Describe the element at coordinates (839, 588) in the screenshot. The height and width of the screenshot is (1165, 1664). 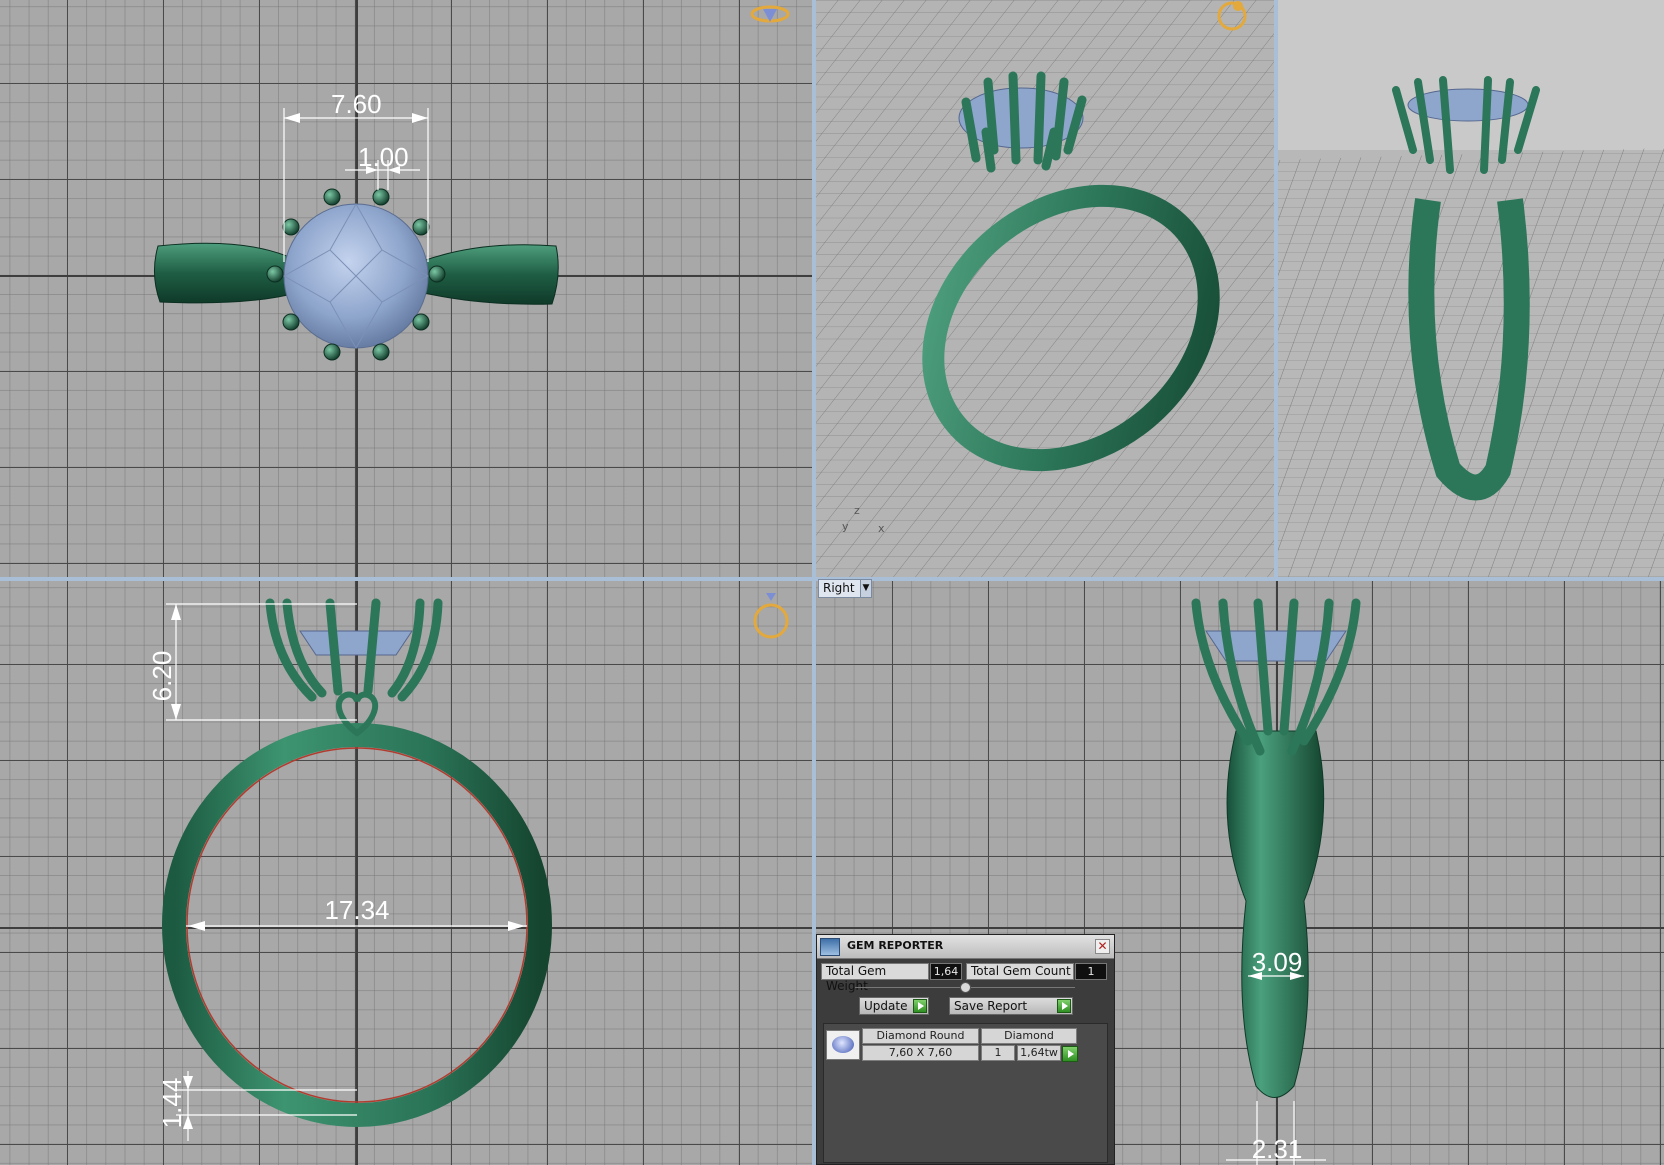
I see `view-selector-label: Right` at that location.